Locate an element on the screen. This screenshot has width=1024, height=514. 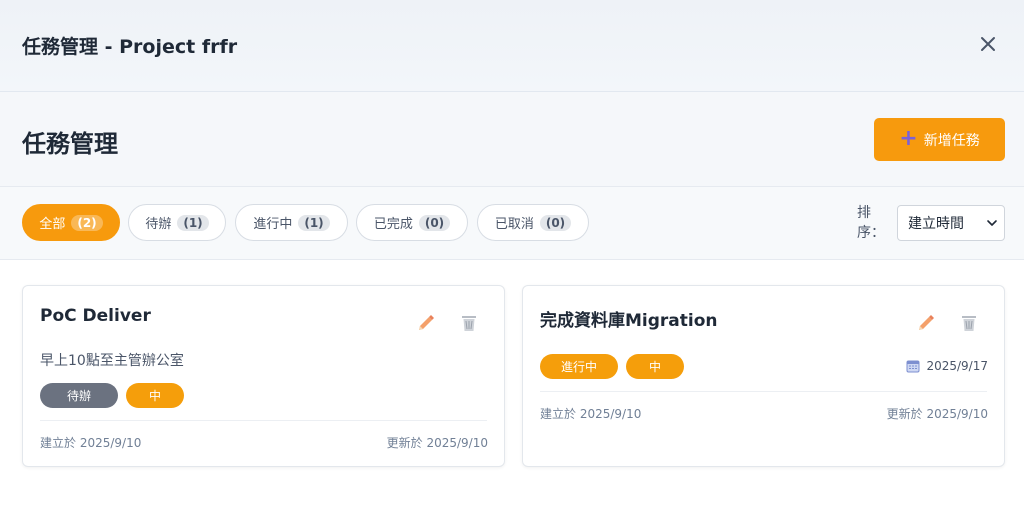
filter-cancelled: 已取消 (0) is located at coordinates (533, 222).